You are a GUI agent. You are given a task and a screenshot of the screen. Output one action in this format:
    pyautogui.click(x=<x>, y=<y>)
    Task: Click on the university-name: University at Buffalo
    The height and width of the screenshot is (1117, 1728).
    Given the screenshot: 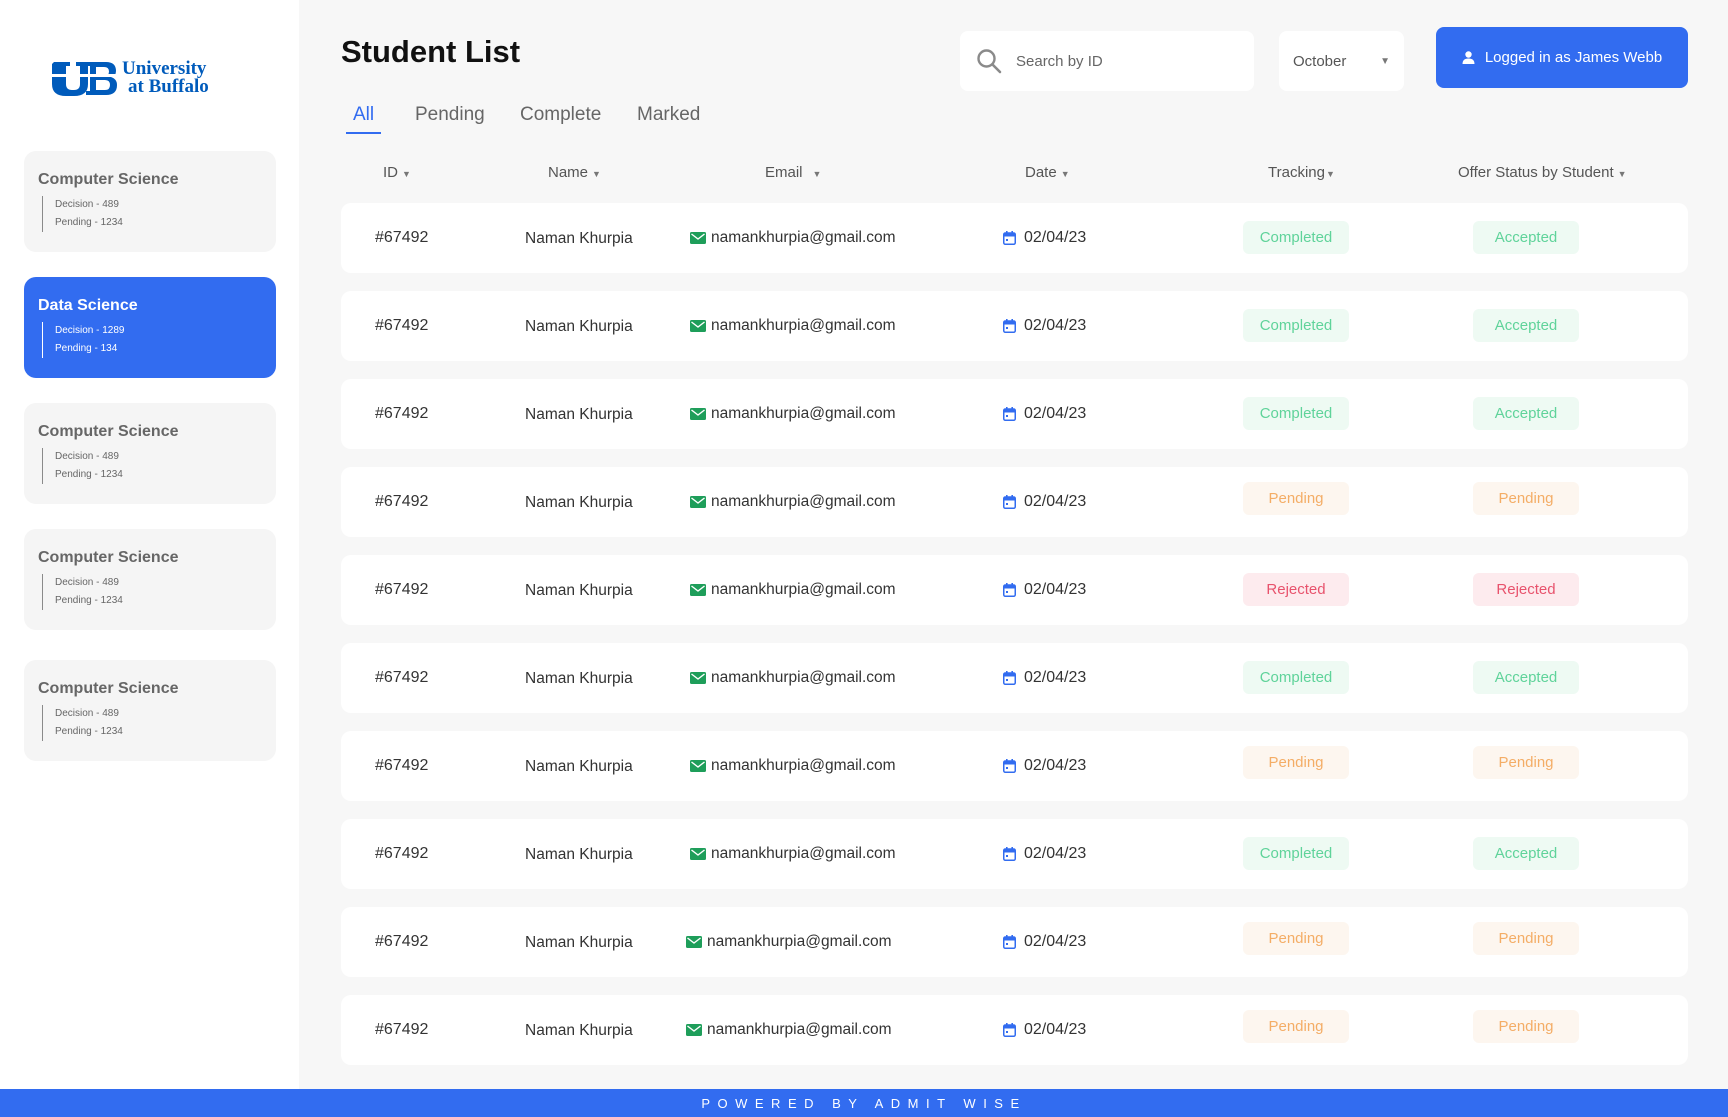 What is the action you would take?
    pyautogui.click(x=165, y=77)
    